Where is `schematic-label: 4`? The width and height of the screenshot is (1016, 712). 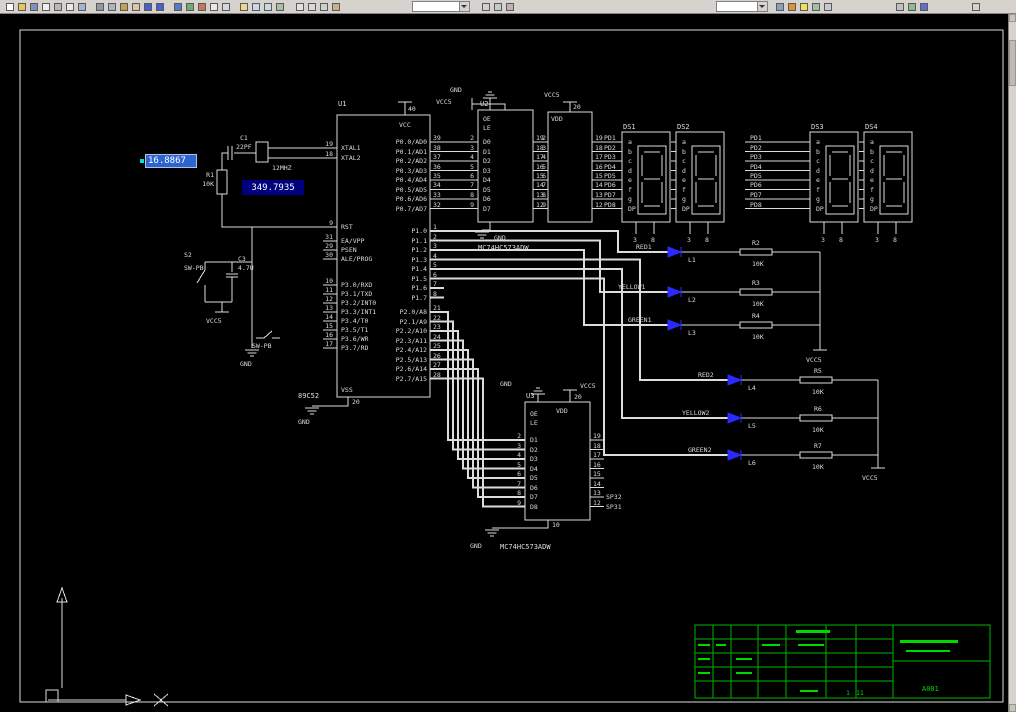 schematic-label: 4 is located at coordinates (519, 455).